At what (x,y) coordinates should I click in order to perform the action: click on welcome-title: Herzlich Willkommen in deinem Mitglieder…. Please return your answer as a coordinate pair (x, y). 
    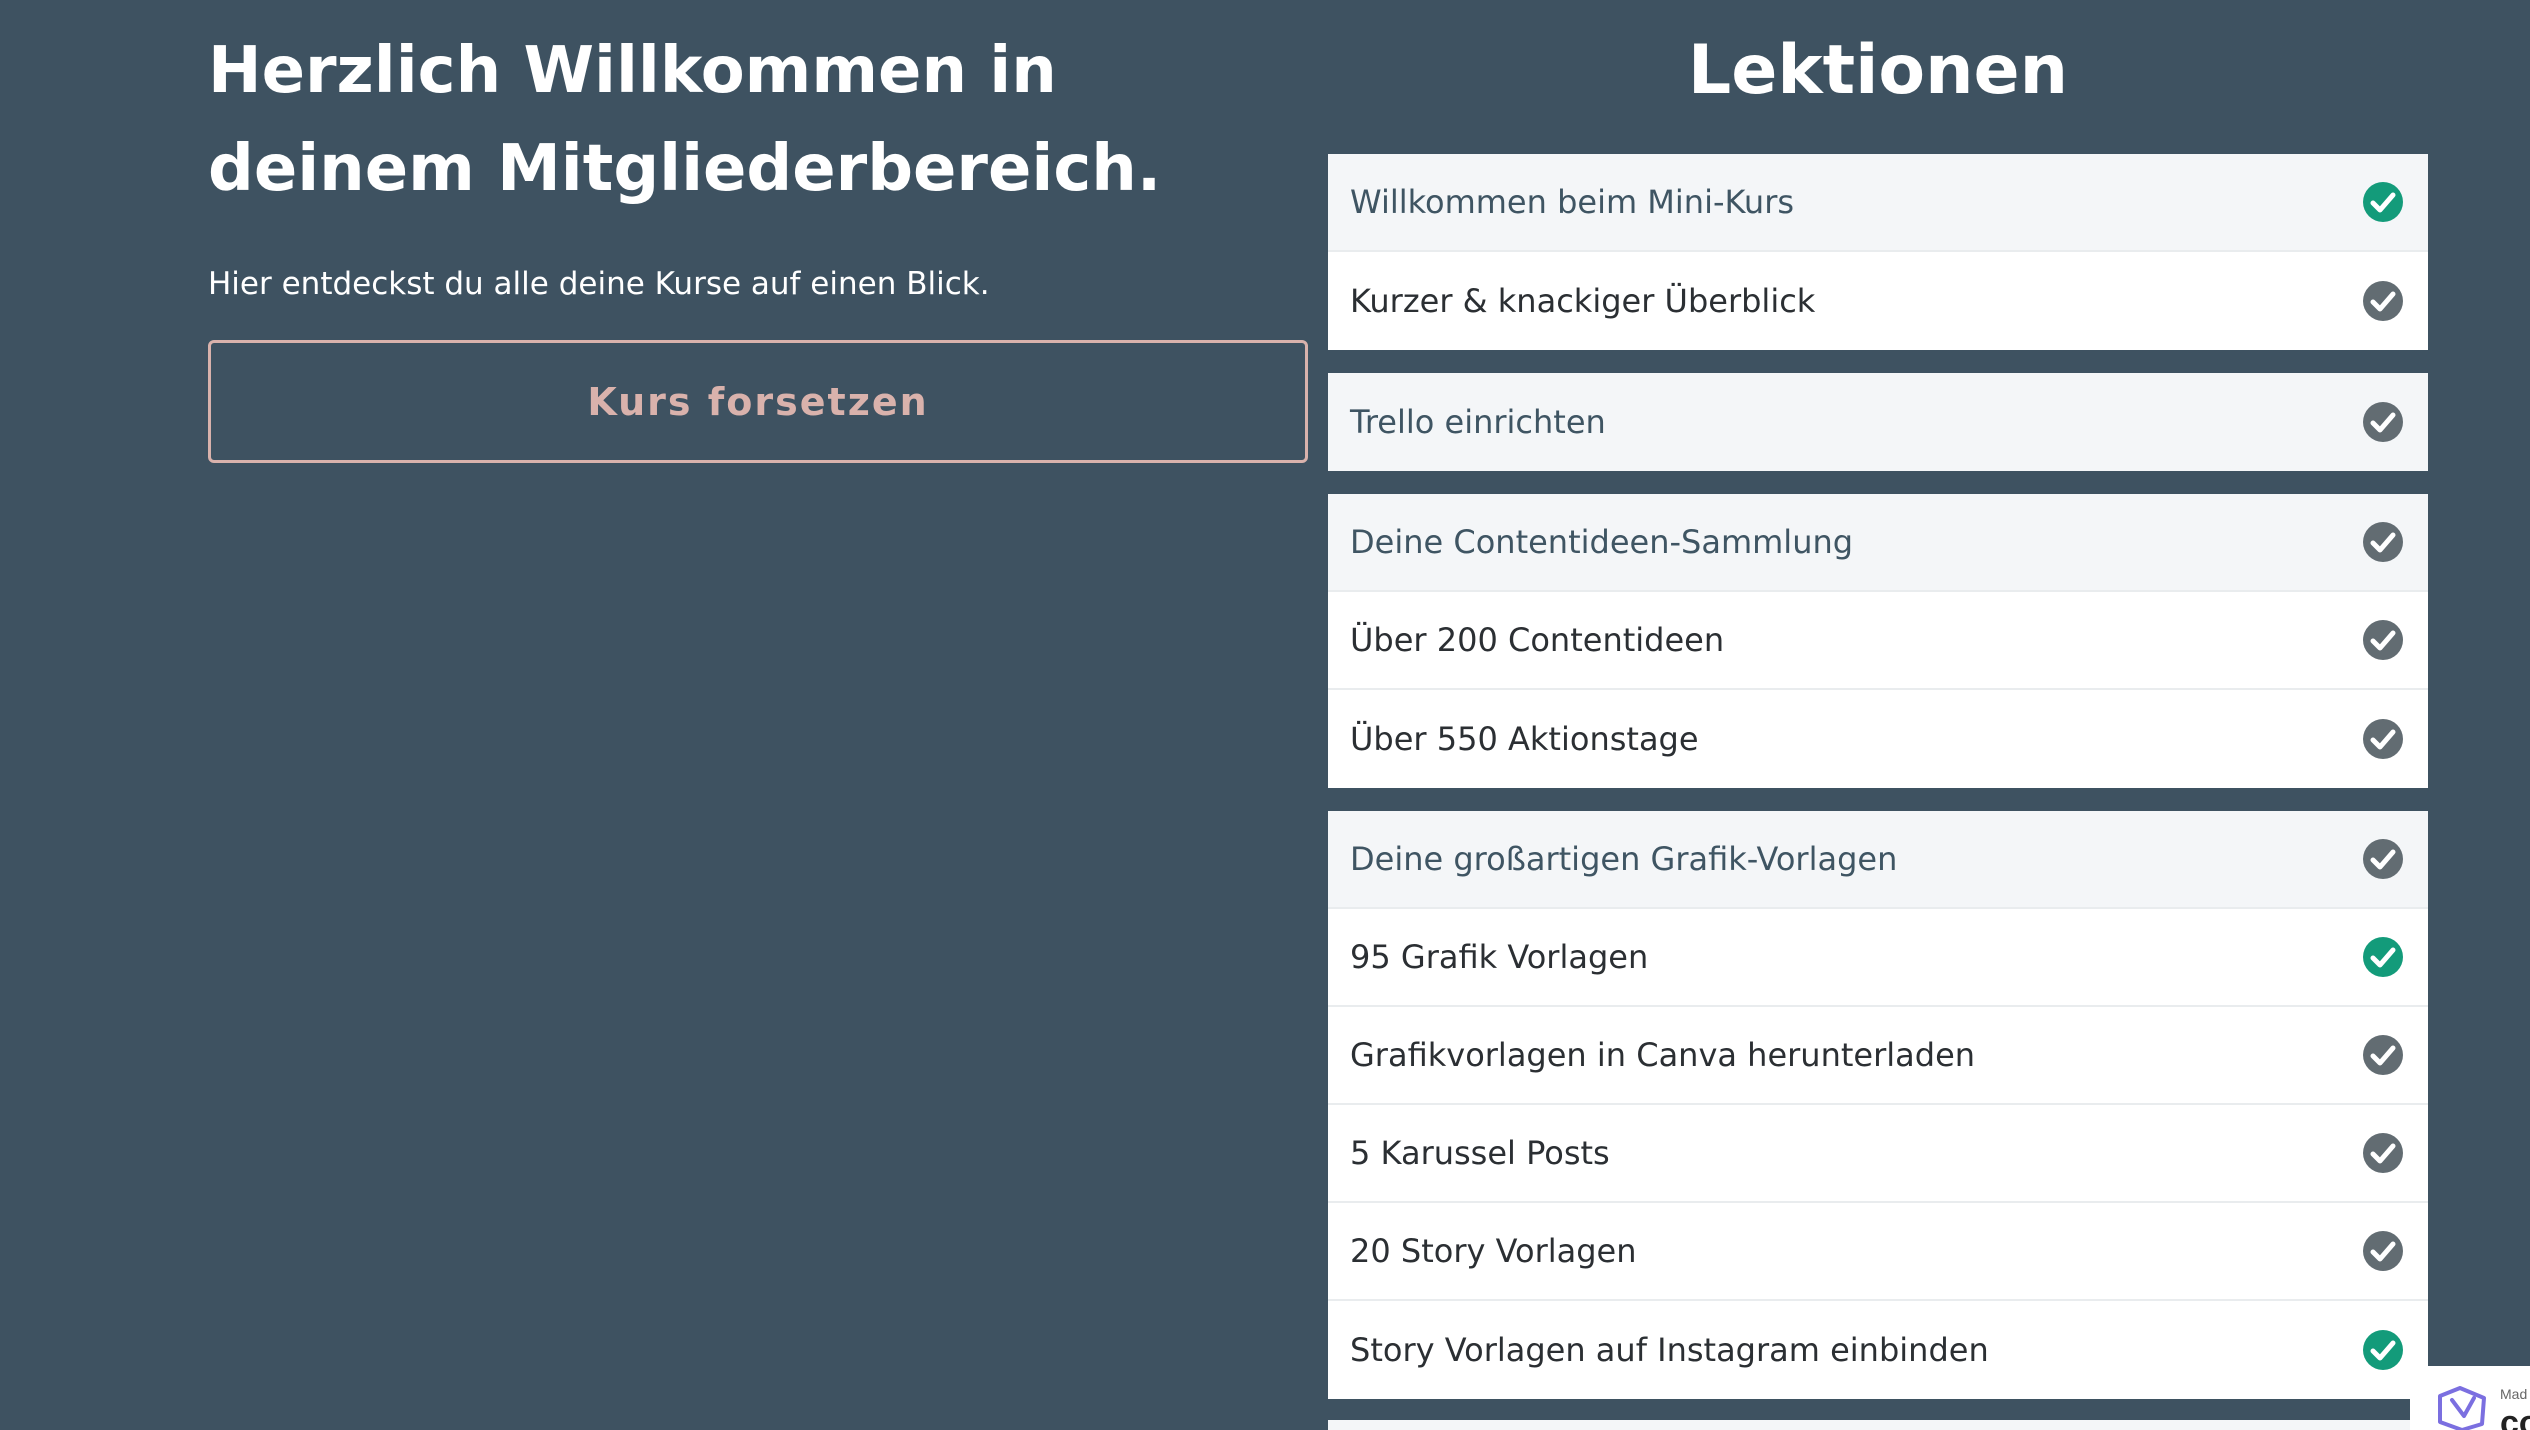
    Looking at the image, I should click on (685, 120).